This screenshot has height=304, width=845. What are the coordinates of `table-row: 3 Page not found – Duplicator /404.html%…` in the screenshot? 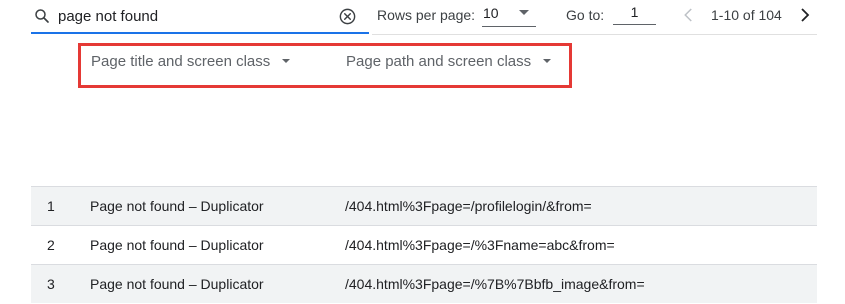 It's located at (424, 283).